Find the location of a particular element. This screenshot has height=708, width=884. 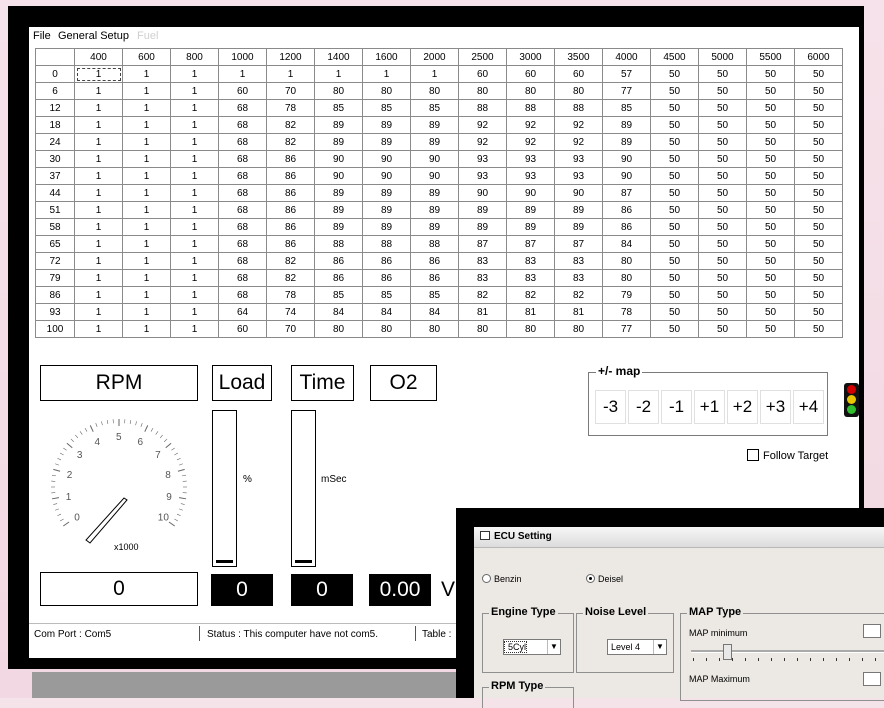

engine-type-select: 5Cyl ▼ is located at coordinates (532, 647).